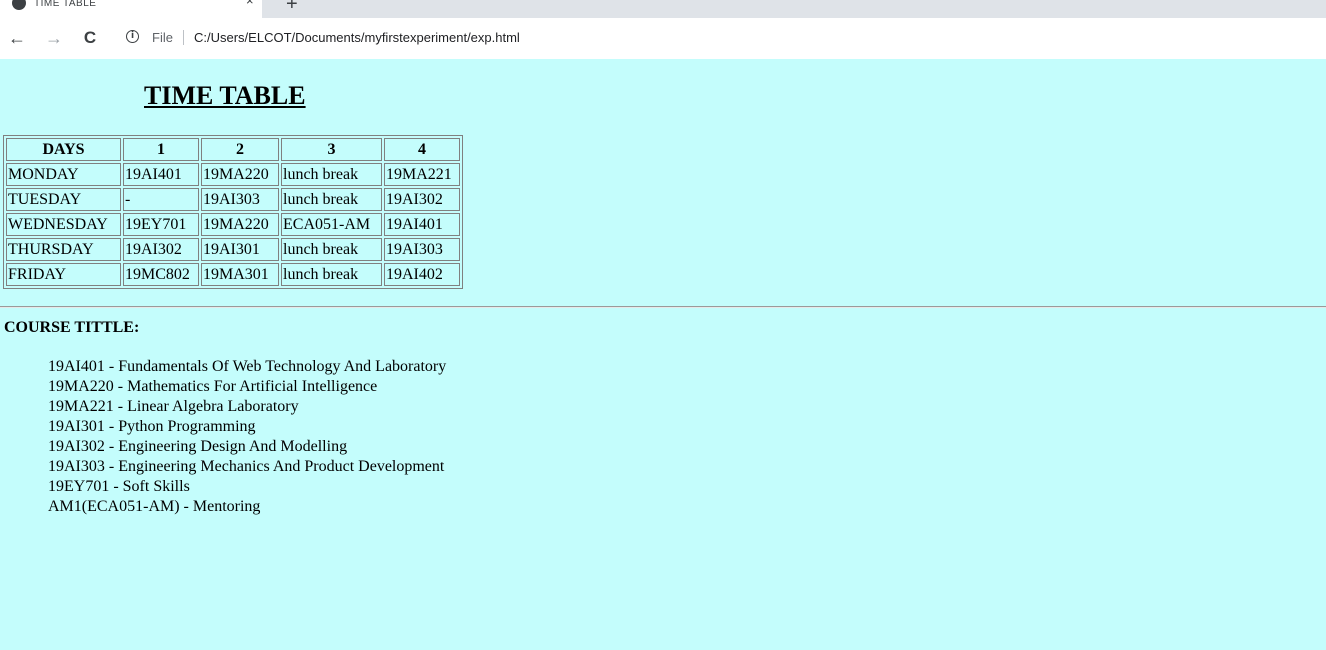 The image size is (1326, 650). I want to click on globe-icon, so click(19, 5).